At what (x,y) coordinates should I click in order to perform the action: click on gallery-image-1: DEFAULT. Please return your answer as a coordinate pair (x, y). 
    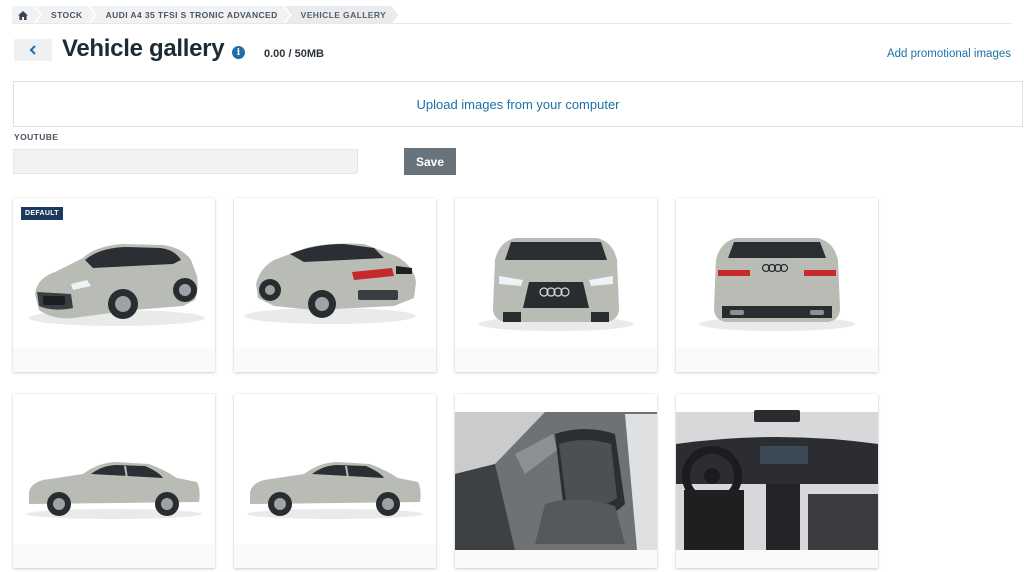
    Looking at the image, I should click on (114, 285).